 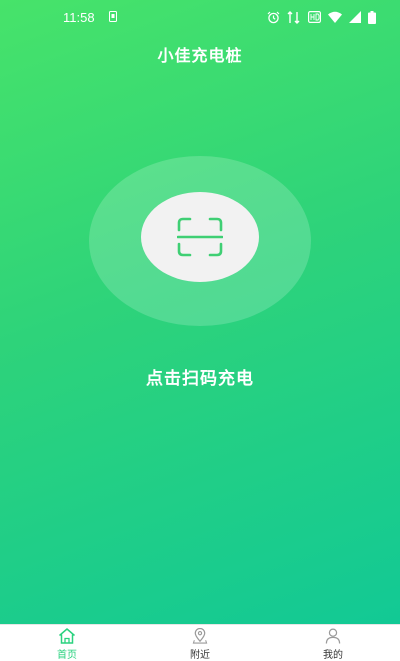 What do you see at coordinates (67, 636) in the screenshot?
I see `home-icon` at bounding box center [67, 636].